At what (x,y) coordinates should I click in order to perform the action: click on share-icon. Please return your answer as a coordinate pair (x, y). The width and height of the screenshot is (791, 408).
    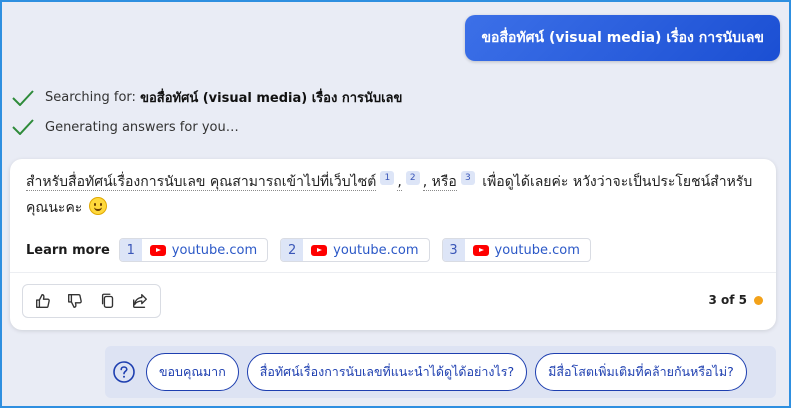
    Looking at the image, I should click on (140, 301).